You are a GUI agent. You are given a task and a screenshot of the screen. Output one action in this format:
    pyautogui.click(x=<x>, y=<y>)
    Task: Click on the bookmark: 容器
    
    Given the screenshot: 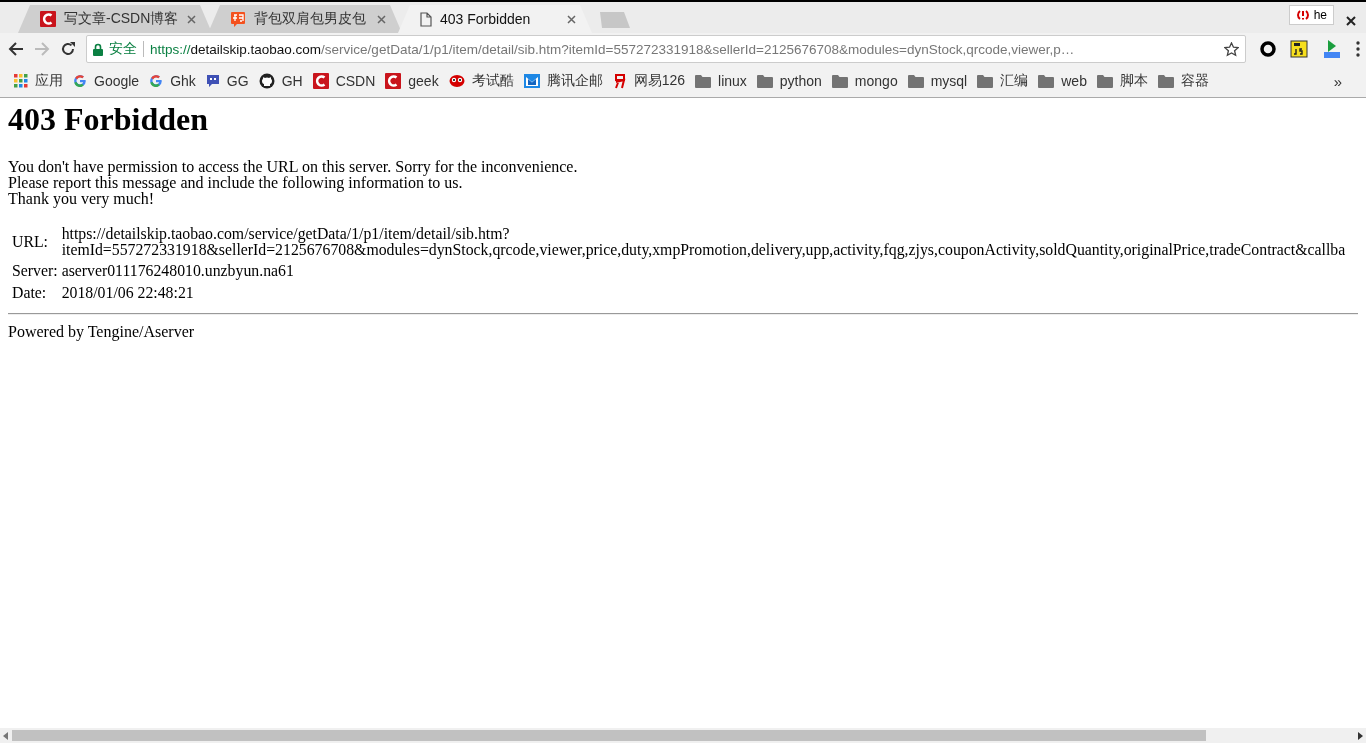 What is the action you would take?
    pyautogui.click(x=1184, y=81)
    